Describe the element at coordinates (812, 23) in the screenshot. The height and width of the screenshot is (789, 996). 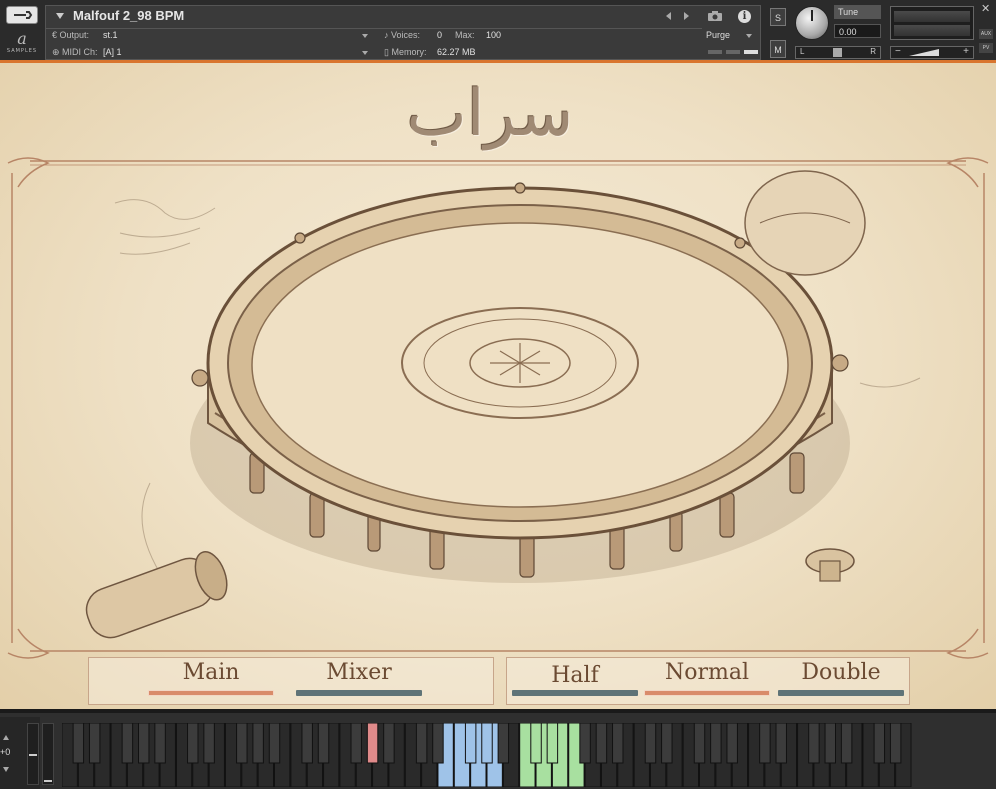
I see `tune-knob` at that location.